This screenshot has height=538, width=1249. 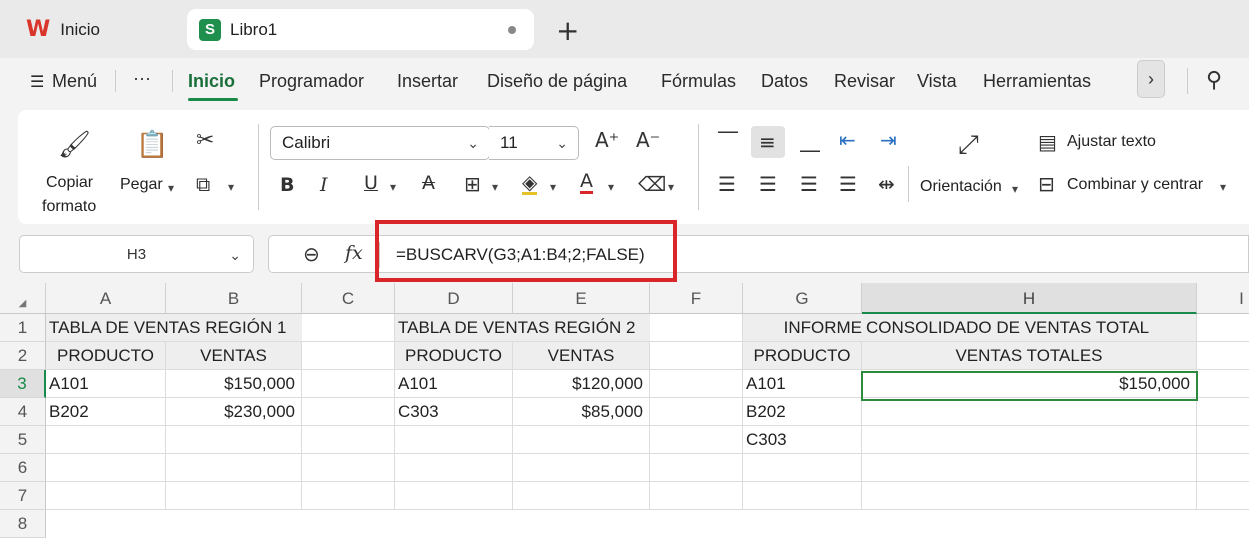 I want to click on table-cell: VENTAS TOTALES, so click(x=1029, y=356).